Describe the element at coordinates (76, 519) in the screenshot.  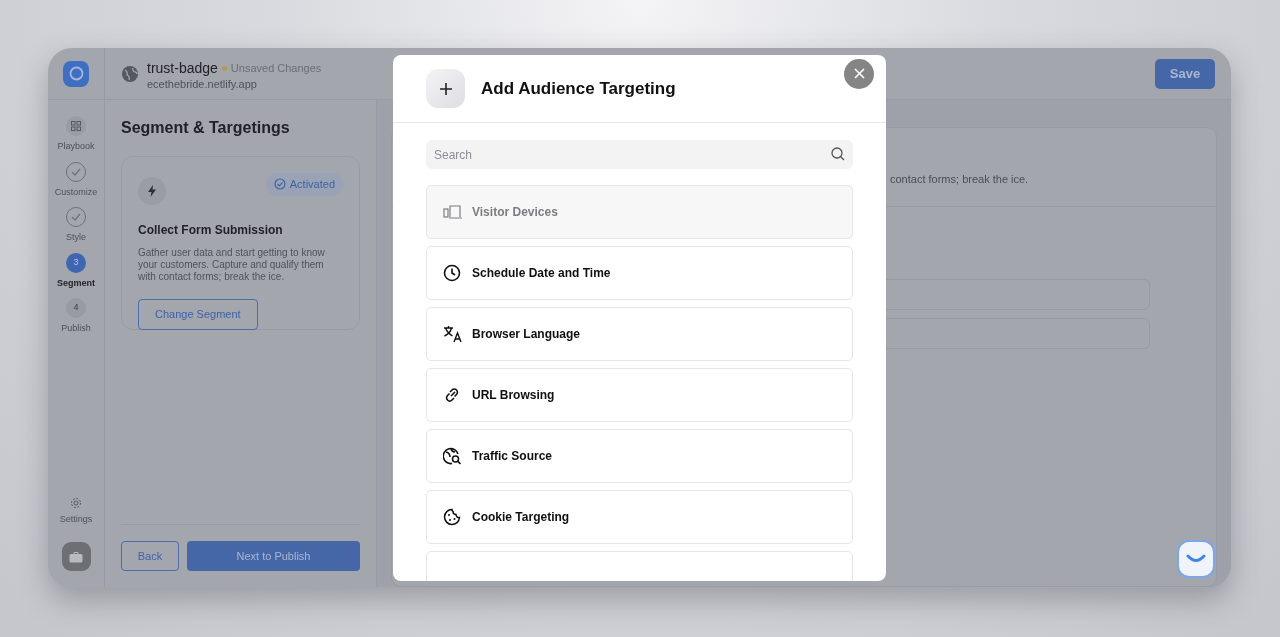
I see `settings-label: Settings` at that location.